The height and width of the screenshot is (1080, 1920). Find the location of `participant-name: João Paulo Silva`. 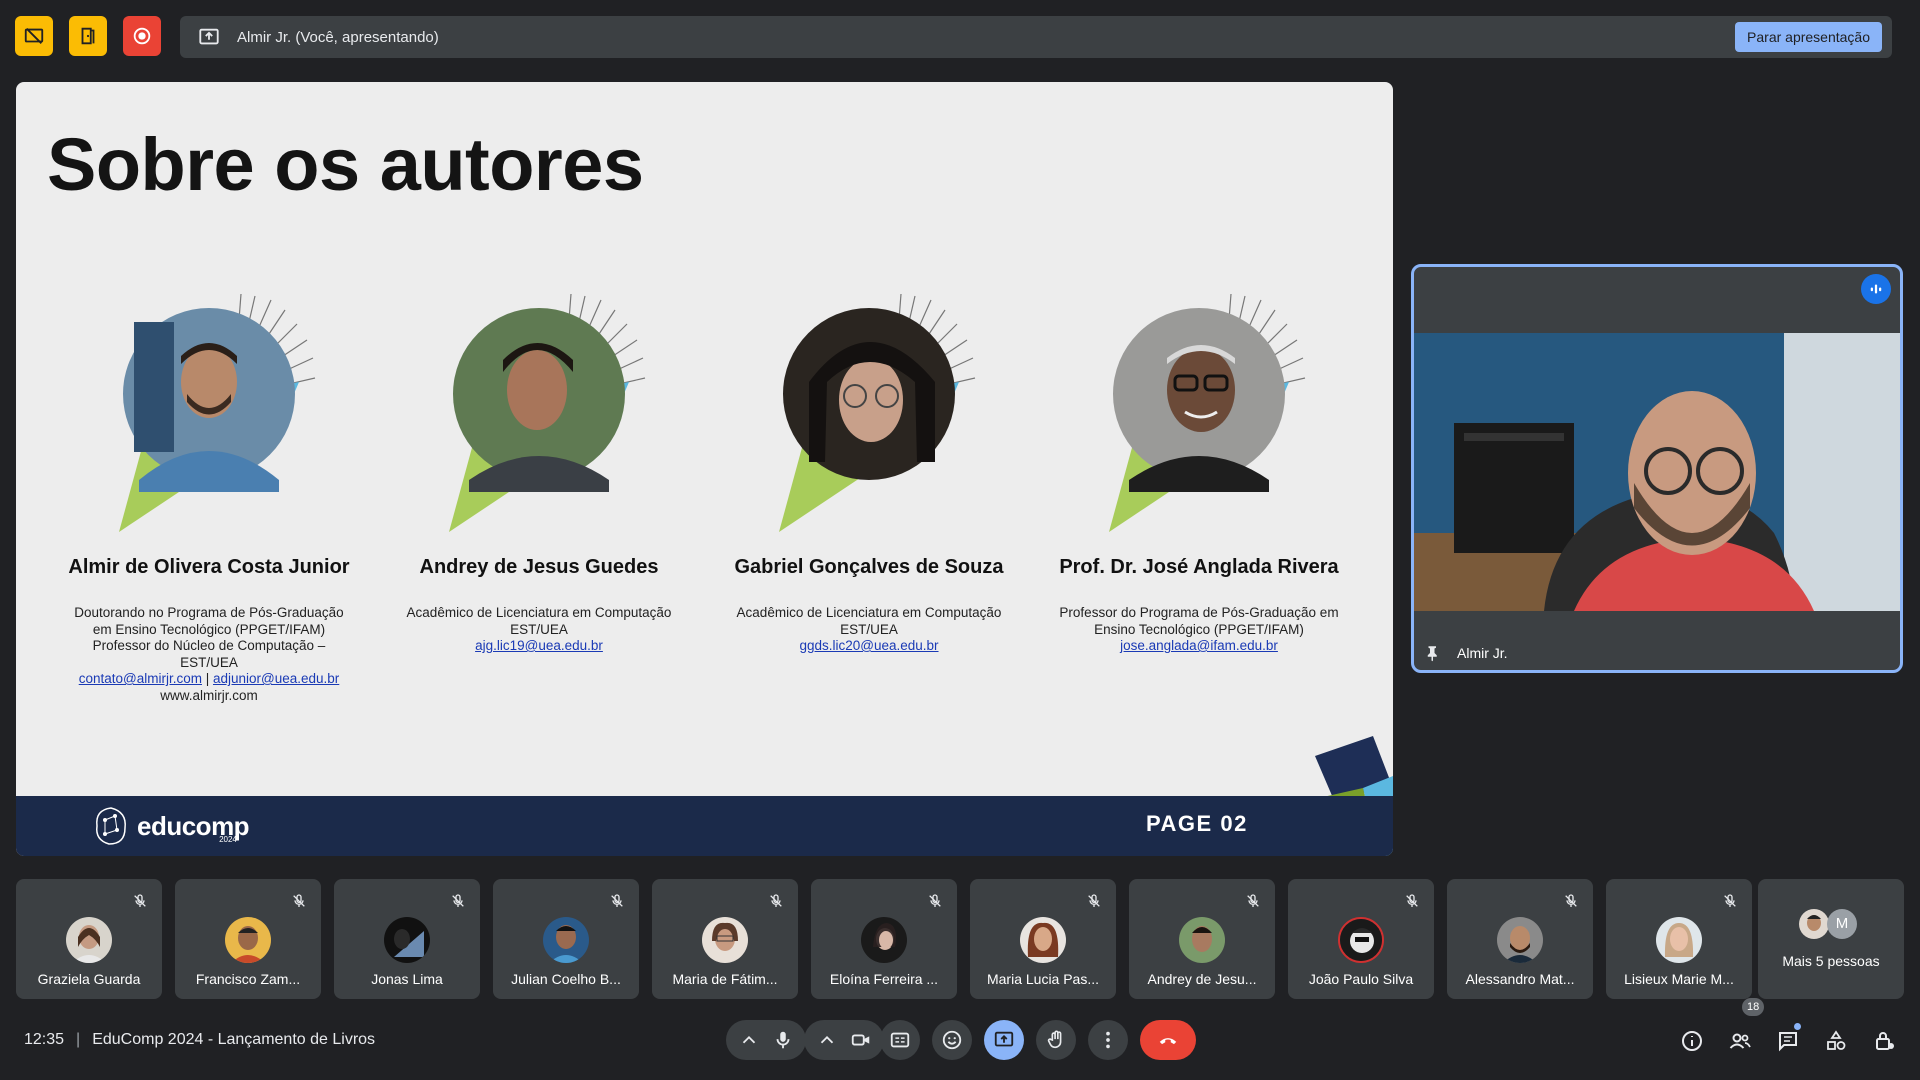

participant-name: João Paulo Silva is located at coordinates (1361, 979).